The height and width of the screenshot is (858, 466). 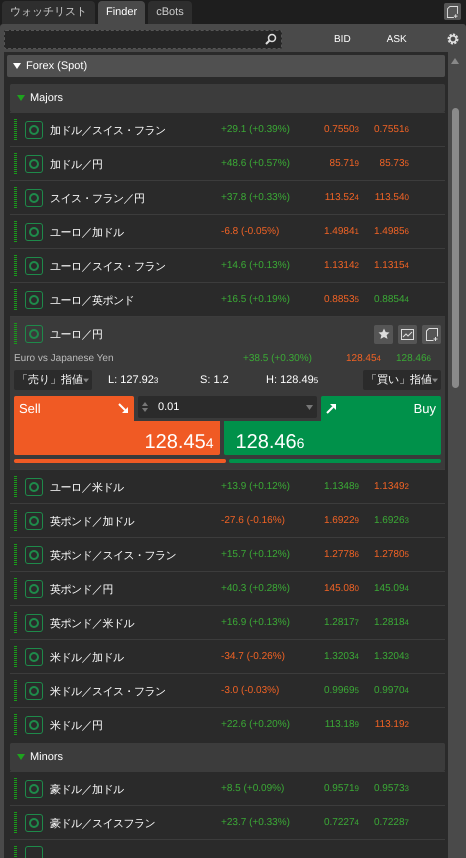 I want to click on symbol-name: 英ポンド／スイス・フラン, so click(x=113, y=556).